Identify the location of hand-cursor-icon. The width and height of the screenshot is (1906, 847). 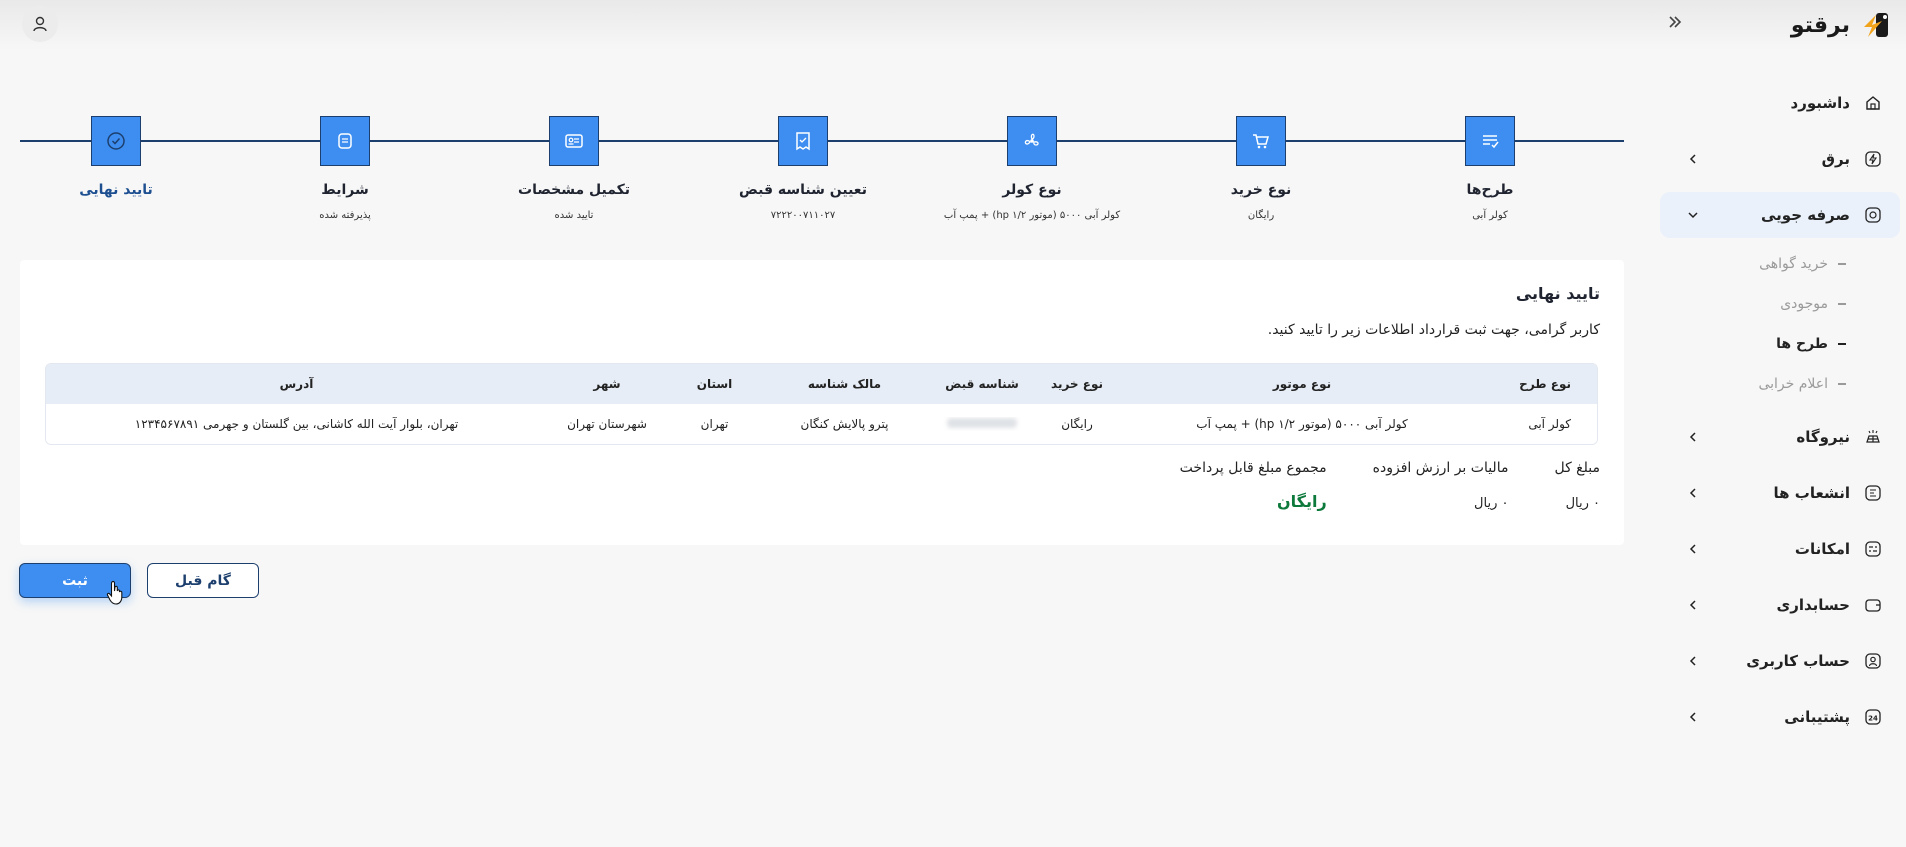
(114, 592).